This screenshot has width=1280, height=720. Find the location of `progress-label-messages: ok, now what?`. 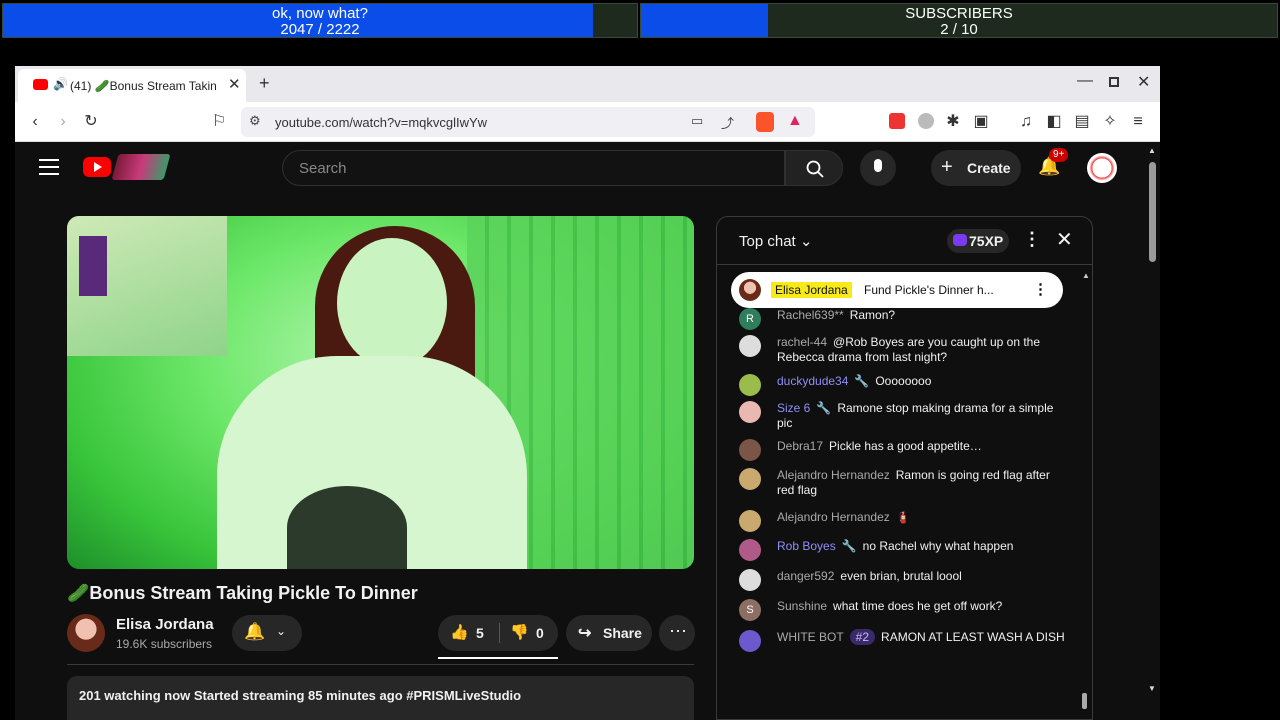

progress-label-messages: ok, now what? is located at coordinates (320, 13).